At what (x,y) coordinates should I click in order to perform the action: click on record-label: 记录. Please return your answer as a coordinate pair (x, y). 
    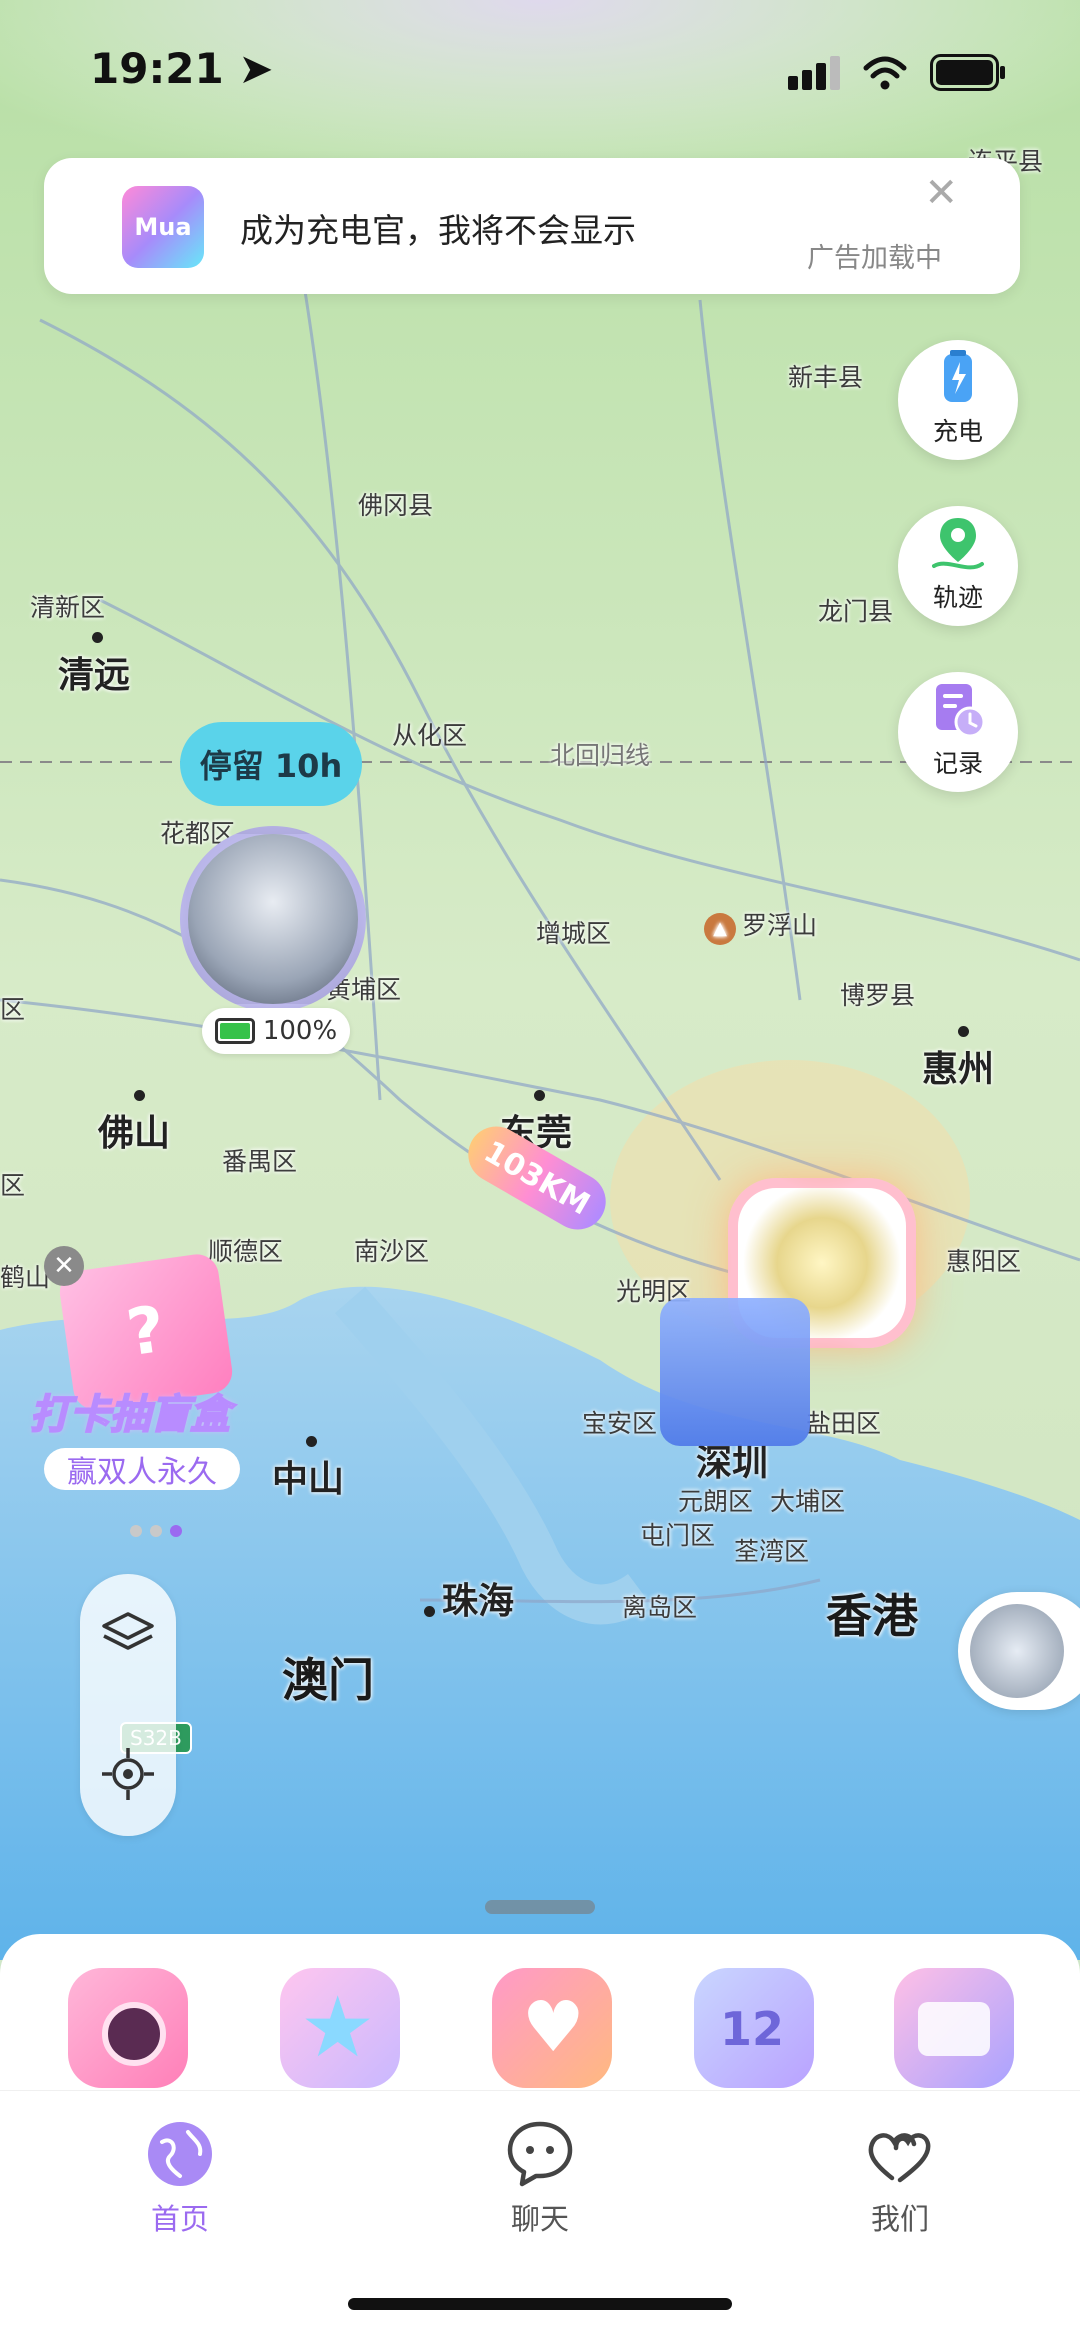
    Looking at the image, I should click on (957, 763).